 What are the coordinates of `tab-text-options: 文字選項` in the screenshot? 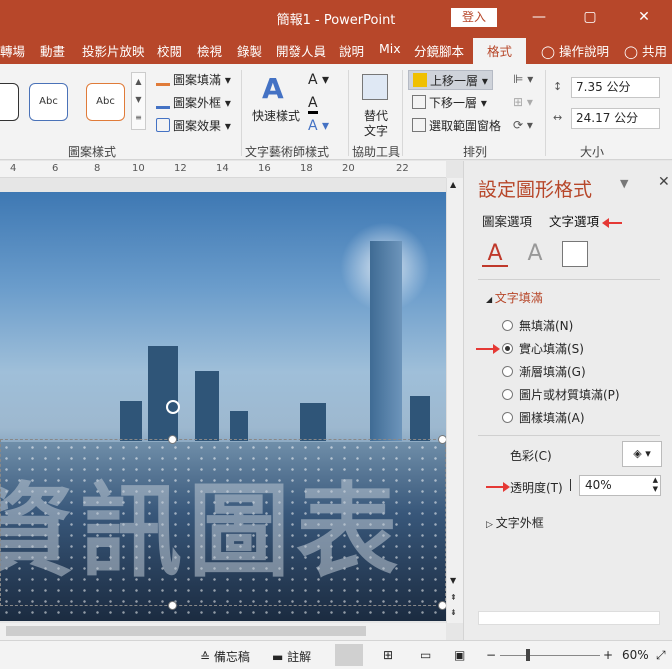 It's located at (574, 220).